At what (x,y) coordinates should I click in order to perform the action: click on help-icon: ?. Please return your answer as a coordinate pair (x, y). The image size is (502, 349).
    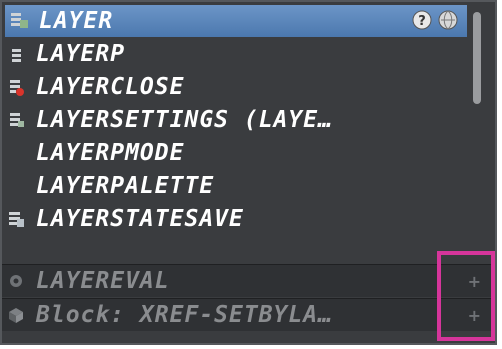
    Looking at the image, I should click on (422, 22).